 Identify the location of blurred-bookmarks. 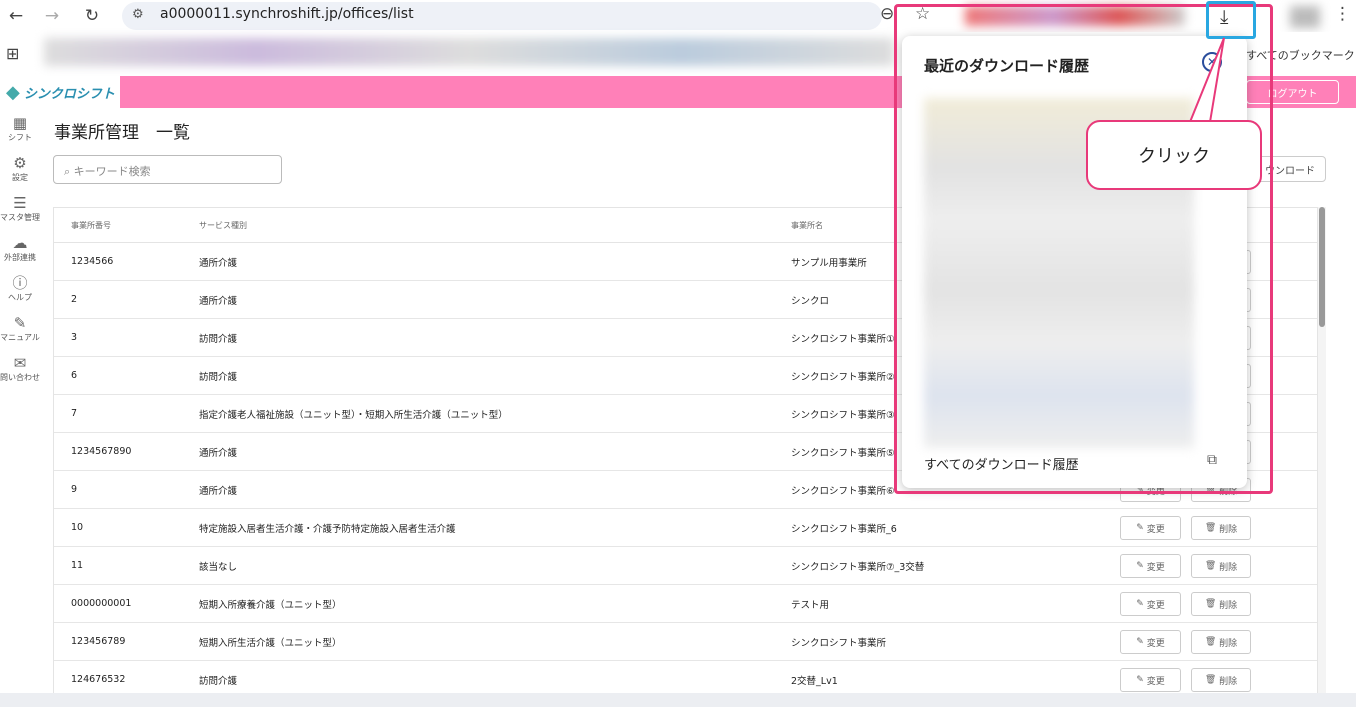
(469, 52).